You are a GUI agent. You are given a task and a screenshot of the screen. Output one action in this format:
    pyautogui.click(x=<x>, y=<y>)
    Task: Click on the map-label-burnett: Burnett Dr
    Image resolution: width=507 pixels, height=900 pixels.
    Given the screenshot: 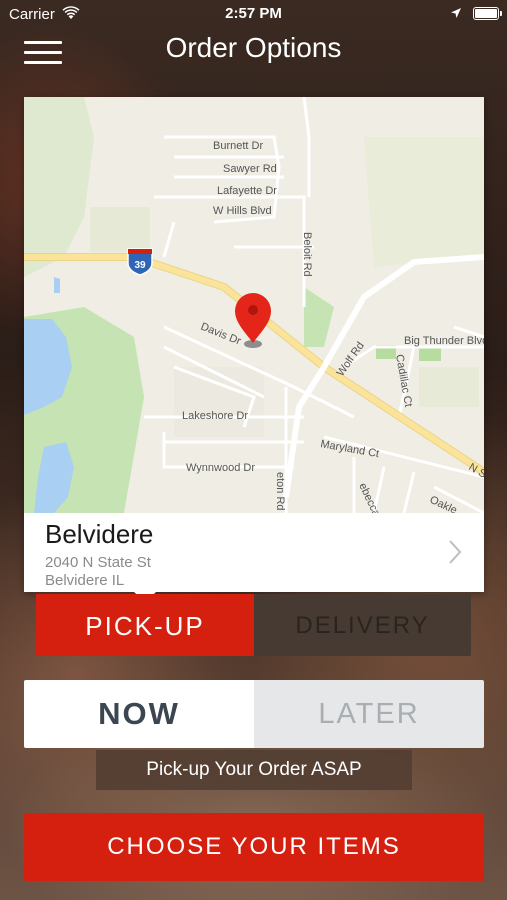 What is the action you would take?
    pyautogui.click(x=238, y=146)
    